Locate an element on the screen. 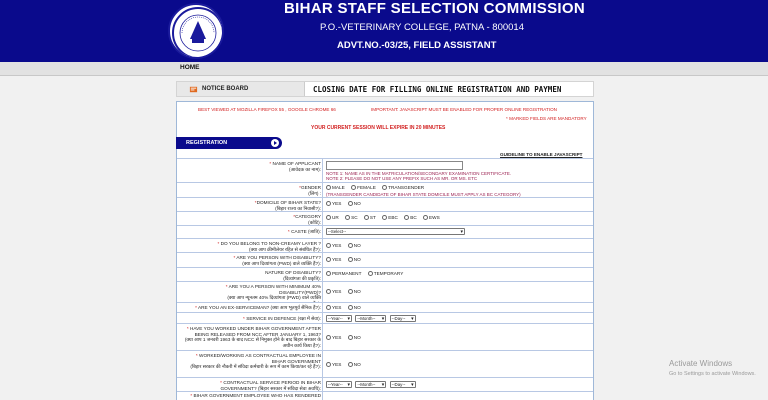  name-label: * NAME OF APPLICANT (आवेदक का नाम): is located at coordinates (250, 170).